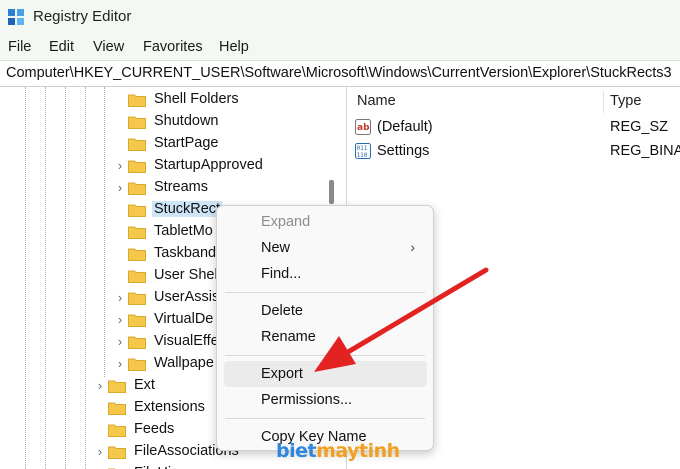 This screenshot has height=469, width=680. I want to click on menu-bar: File Edit View Favorites Help, so click(340, 48).